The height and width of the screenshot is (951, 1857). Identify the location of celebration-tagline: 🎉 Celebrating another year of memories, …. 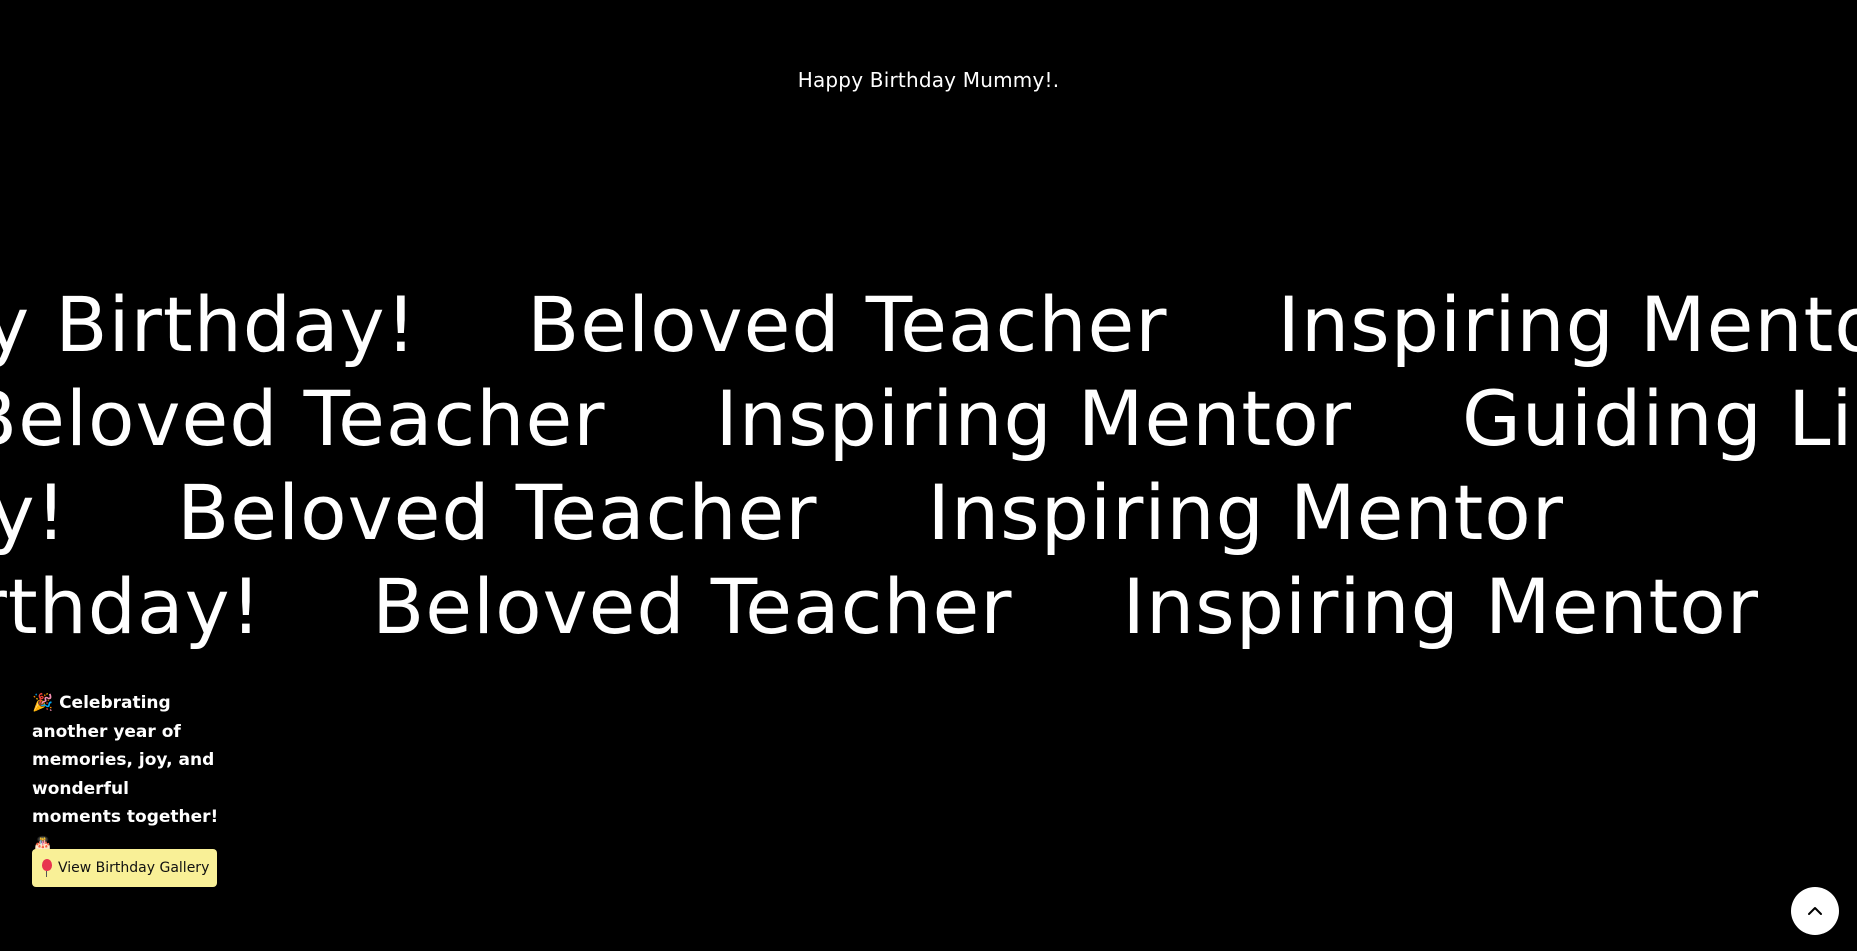
(125, 774).